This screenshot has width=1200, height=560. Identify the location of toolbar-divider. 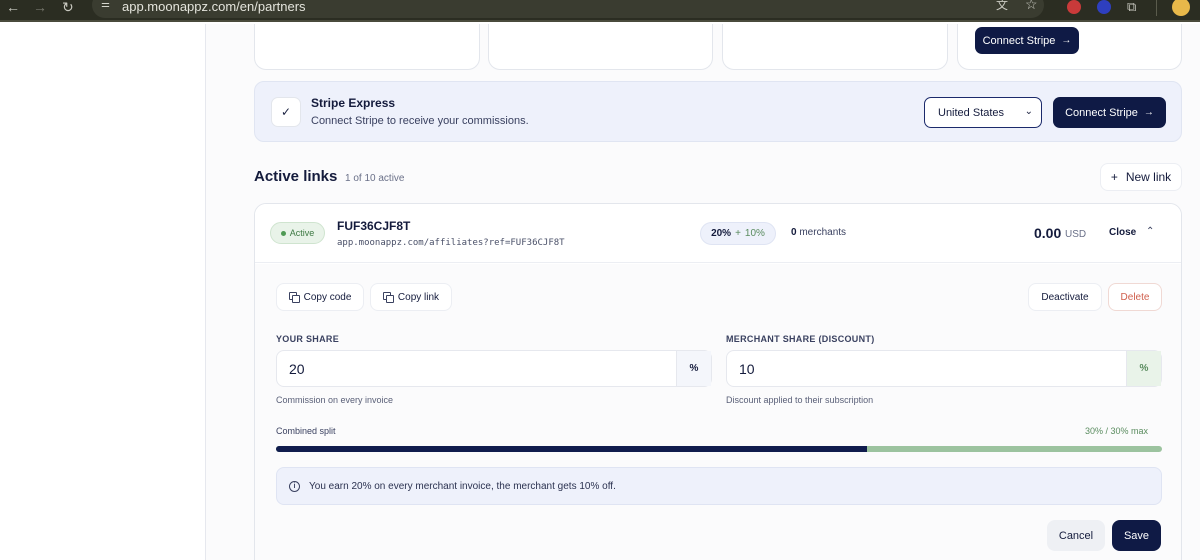
(1156, 8).